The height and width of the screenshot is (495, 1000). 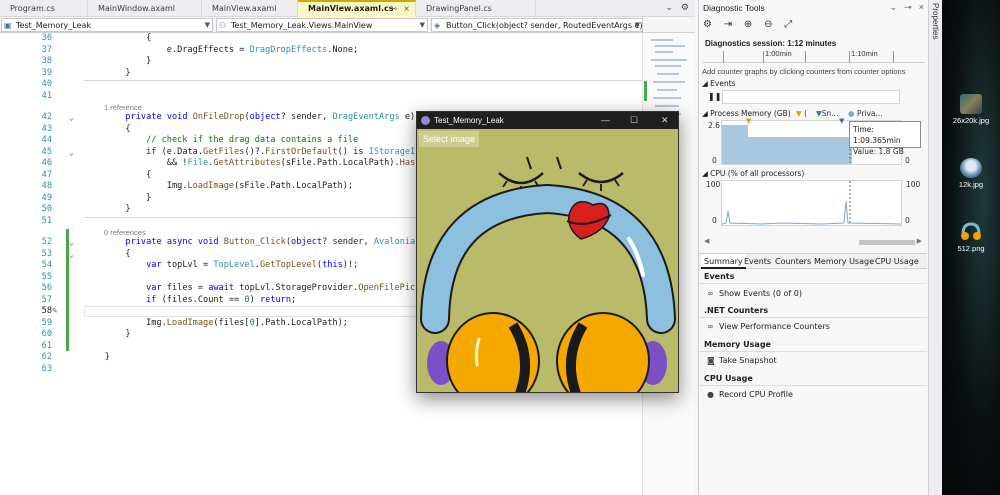 I want to click on dropdown-icon: ⌄, so click(x=894, y=7).